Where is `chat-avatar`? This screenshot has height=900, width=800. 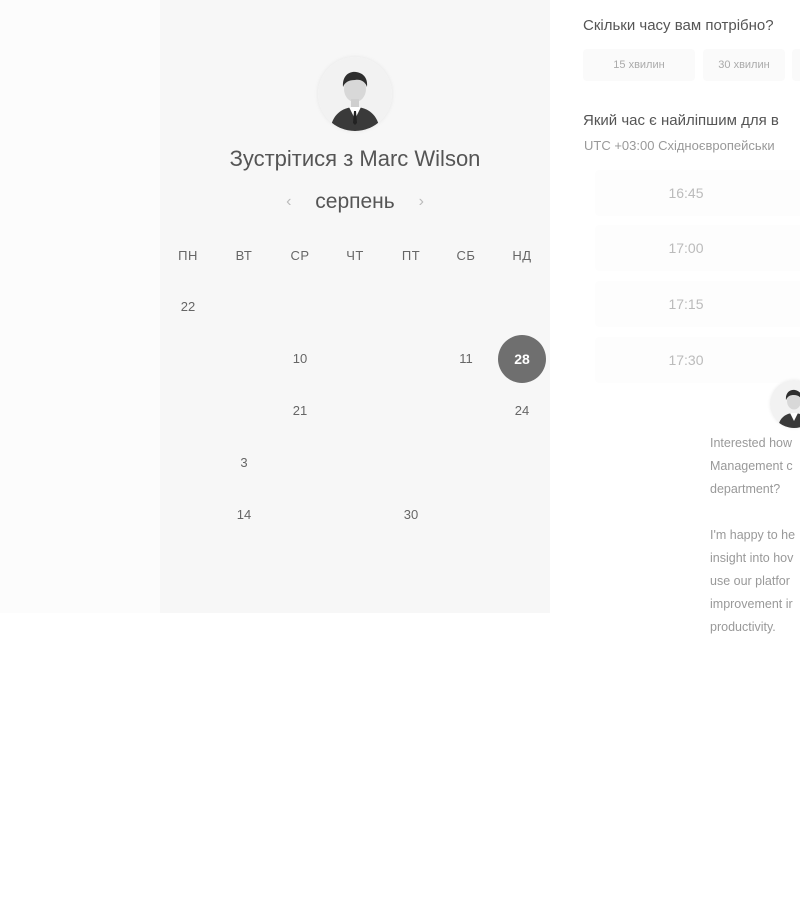 chat-avatar is located at coordinates (785, 404).